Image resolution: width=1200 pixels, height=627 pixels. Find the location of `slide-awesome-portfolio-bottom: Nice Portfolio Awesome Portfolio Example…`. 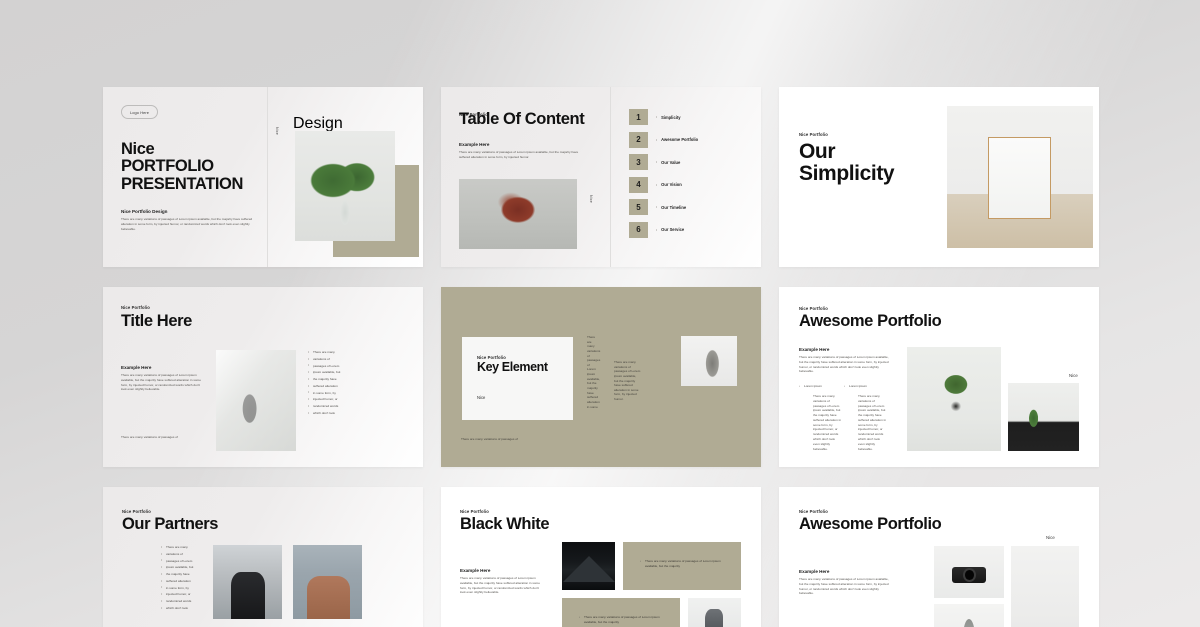

slide-awesome-portfolio-bottom: Nice Portfolio Awesome Portfolio Example… is located at coordinates (939, 557).